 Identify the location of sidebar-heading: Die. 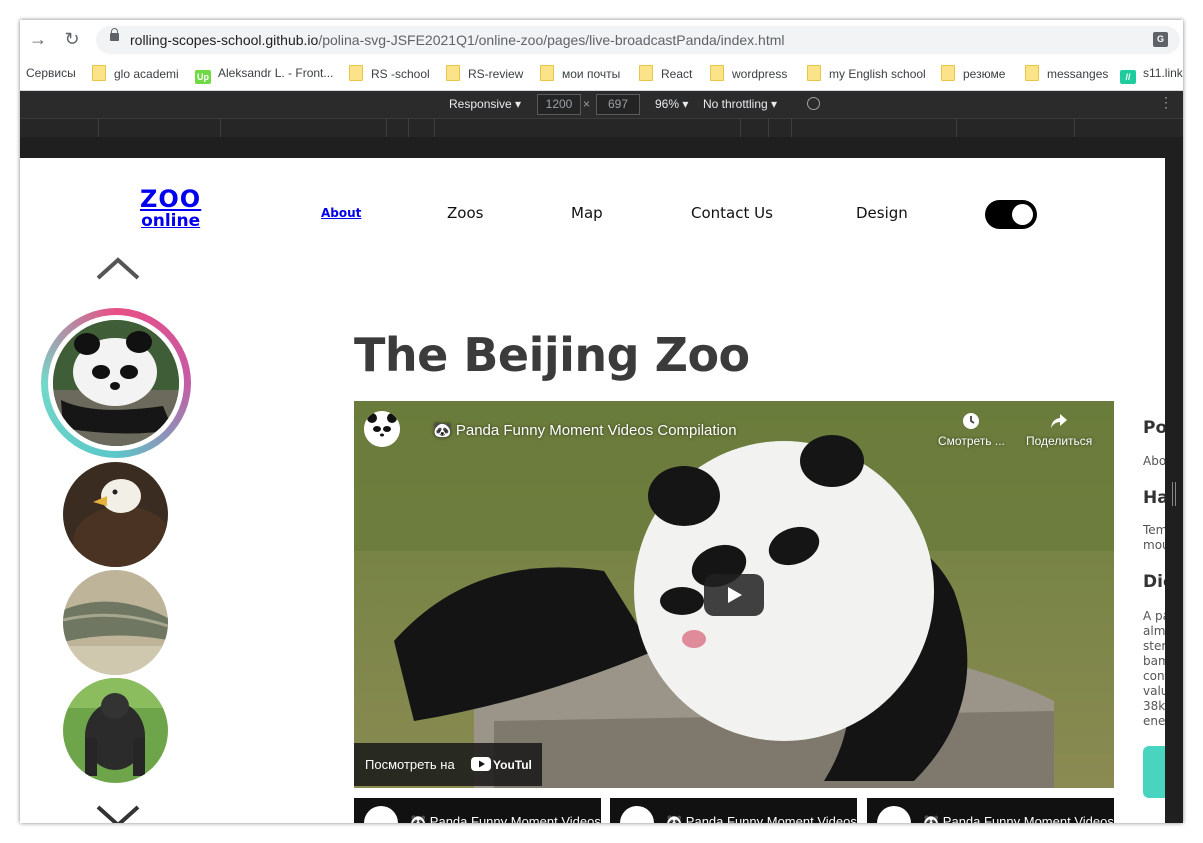
(1154, 582).